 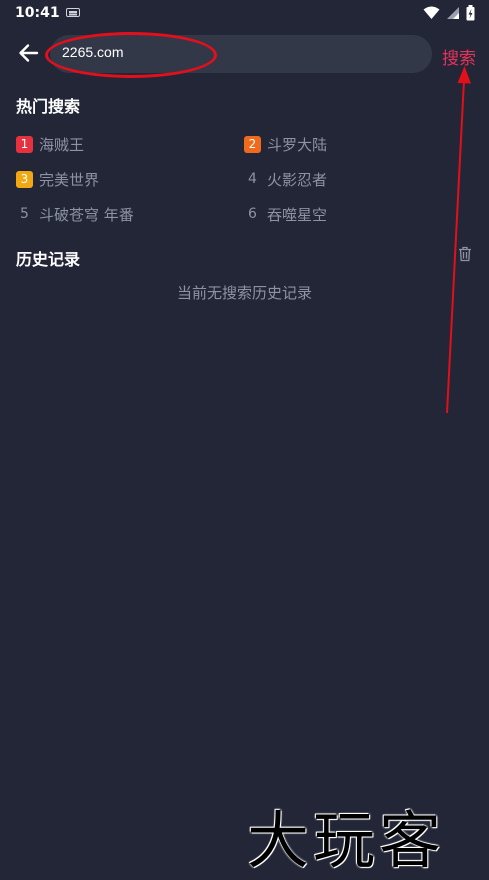 I want to click on hot-search-label: 海贼王, so click(x=62, y=145).